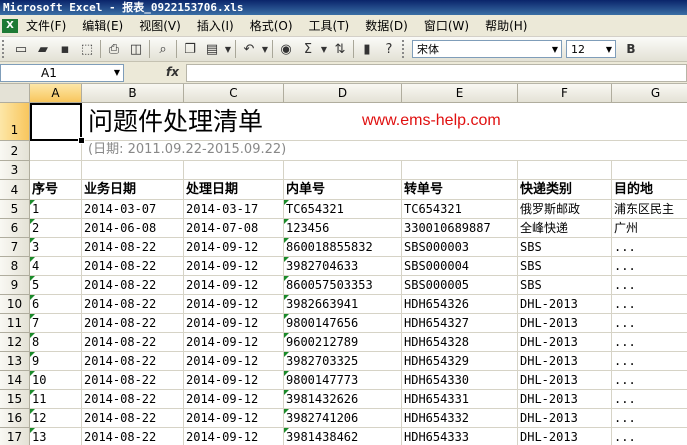  Describe the element at coordinates (136, 49) in the screenshot. I see `print-preview-icon: ◫` at that location.